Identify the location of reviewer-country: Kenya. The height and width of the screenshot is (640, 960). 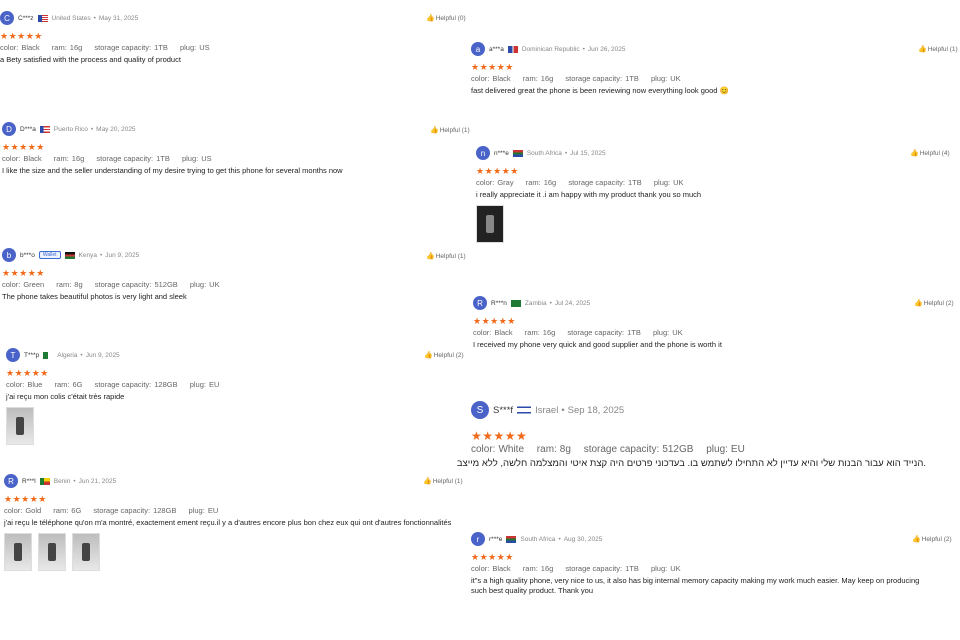
(87, 255).